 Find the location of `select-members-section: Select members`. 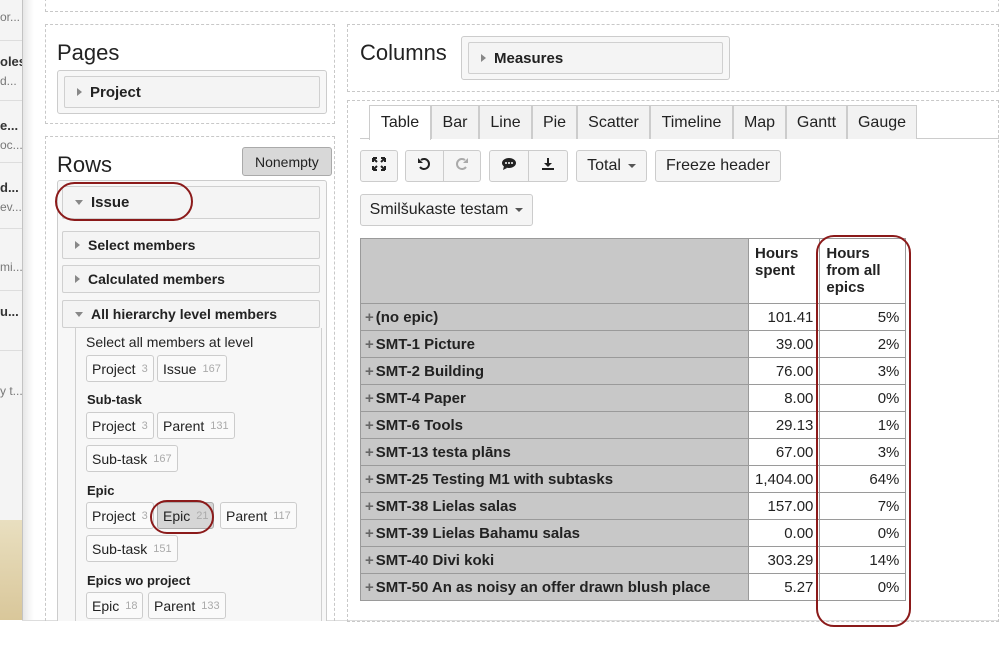

select-members-section: Select members is located at coordinates (191, 245).